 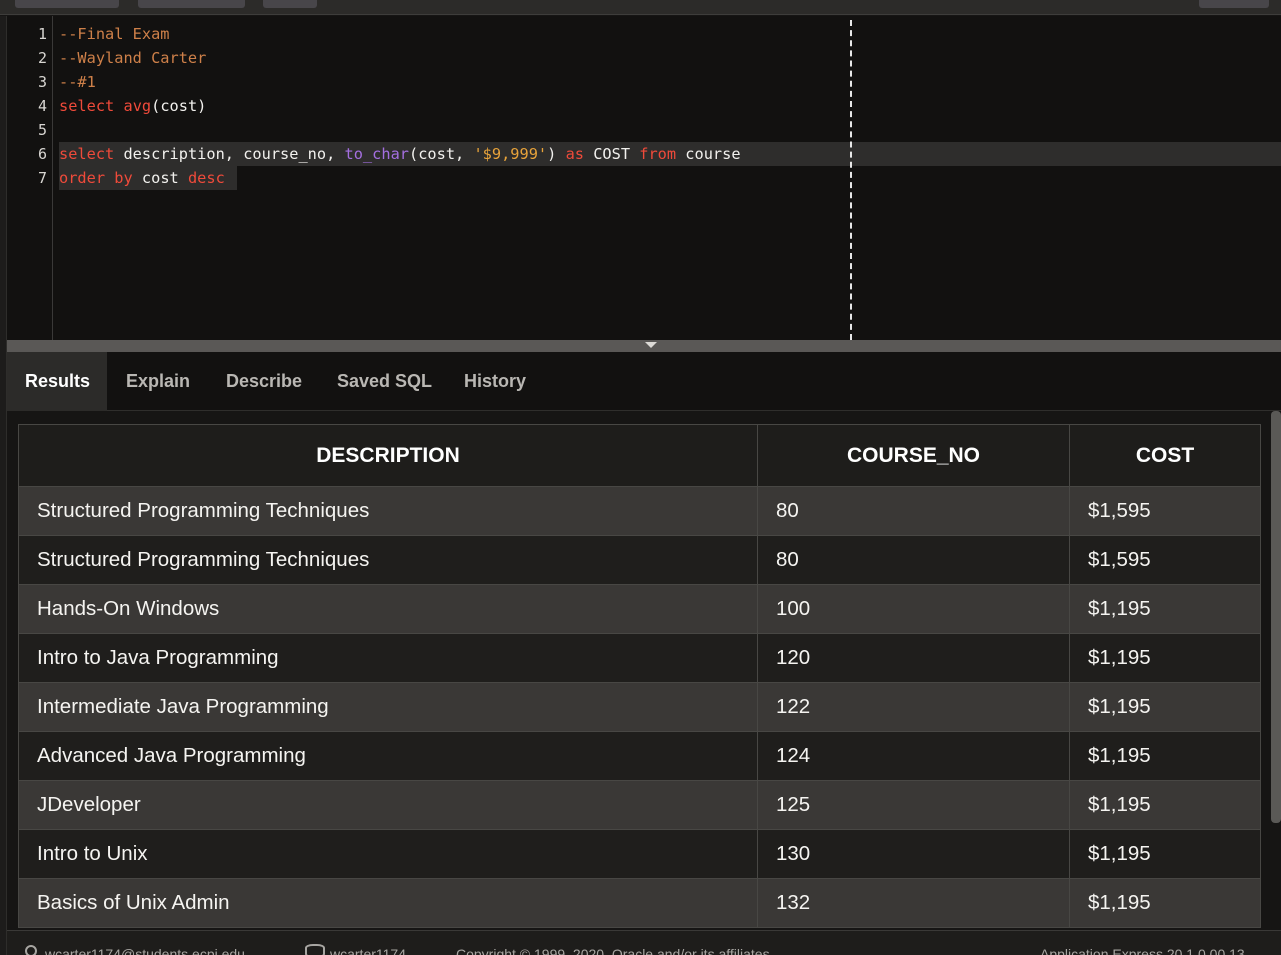 I want to click on cell-description: JDeveloper, so click(x=388, y=805).